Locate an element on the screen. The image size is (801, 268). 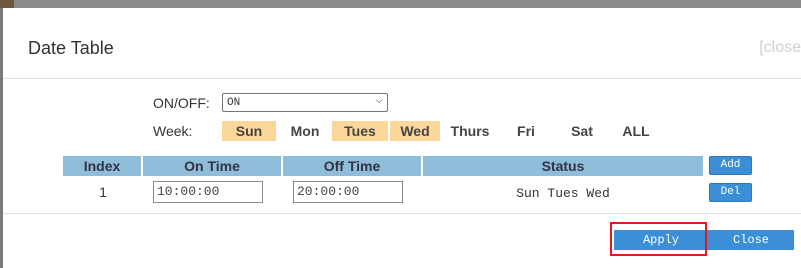
dialog-title: Date Table is located at coordinates (71, 48).